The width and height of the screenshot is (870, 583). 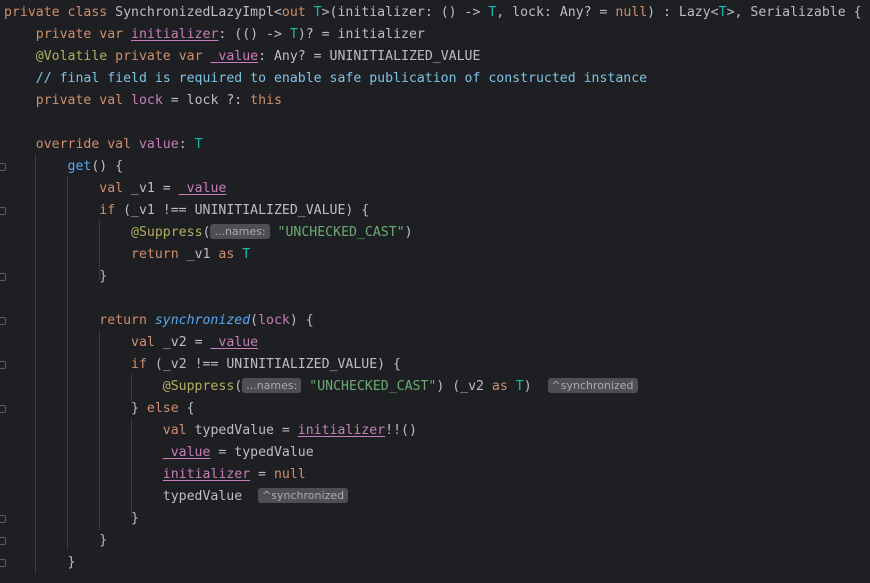 I want to click on code-line: override val value: T, so click(x=103, y=145).